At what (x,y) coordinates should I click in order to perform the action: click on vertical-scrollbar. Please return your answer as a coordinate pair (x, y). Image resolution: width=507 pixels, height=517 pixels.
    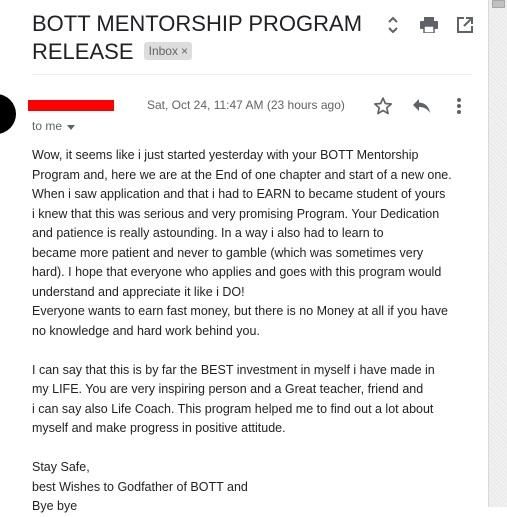
    Looking at the image, I should click on (497, 253).